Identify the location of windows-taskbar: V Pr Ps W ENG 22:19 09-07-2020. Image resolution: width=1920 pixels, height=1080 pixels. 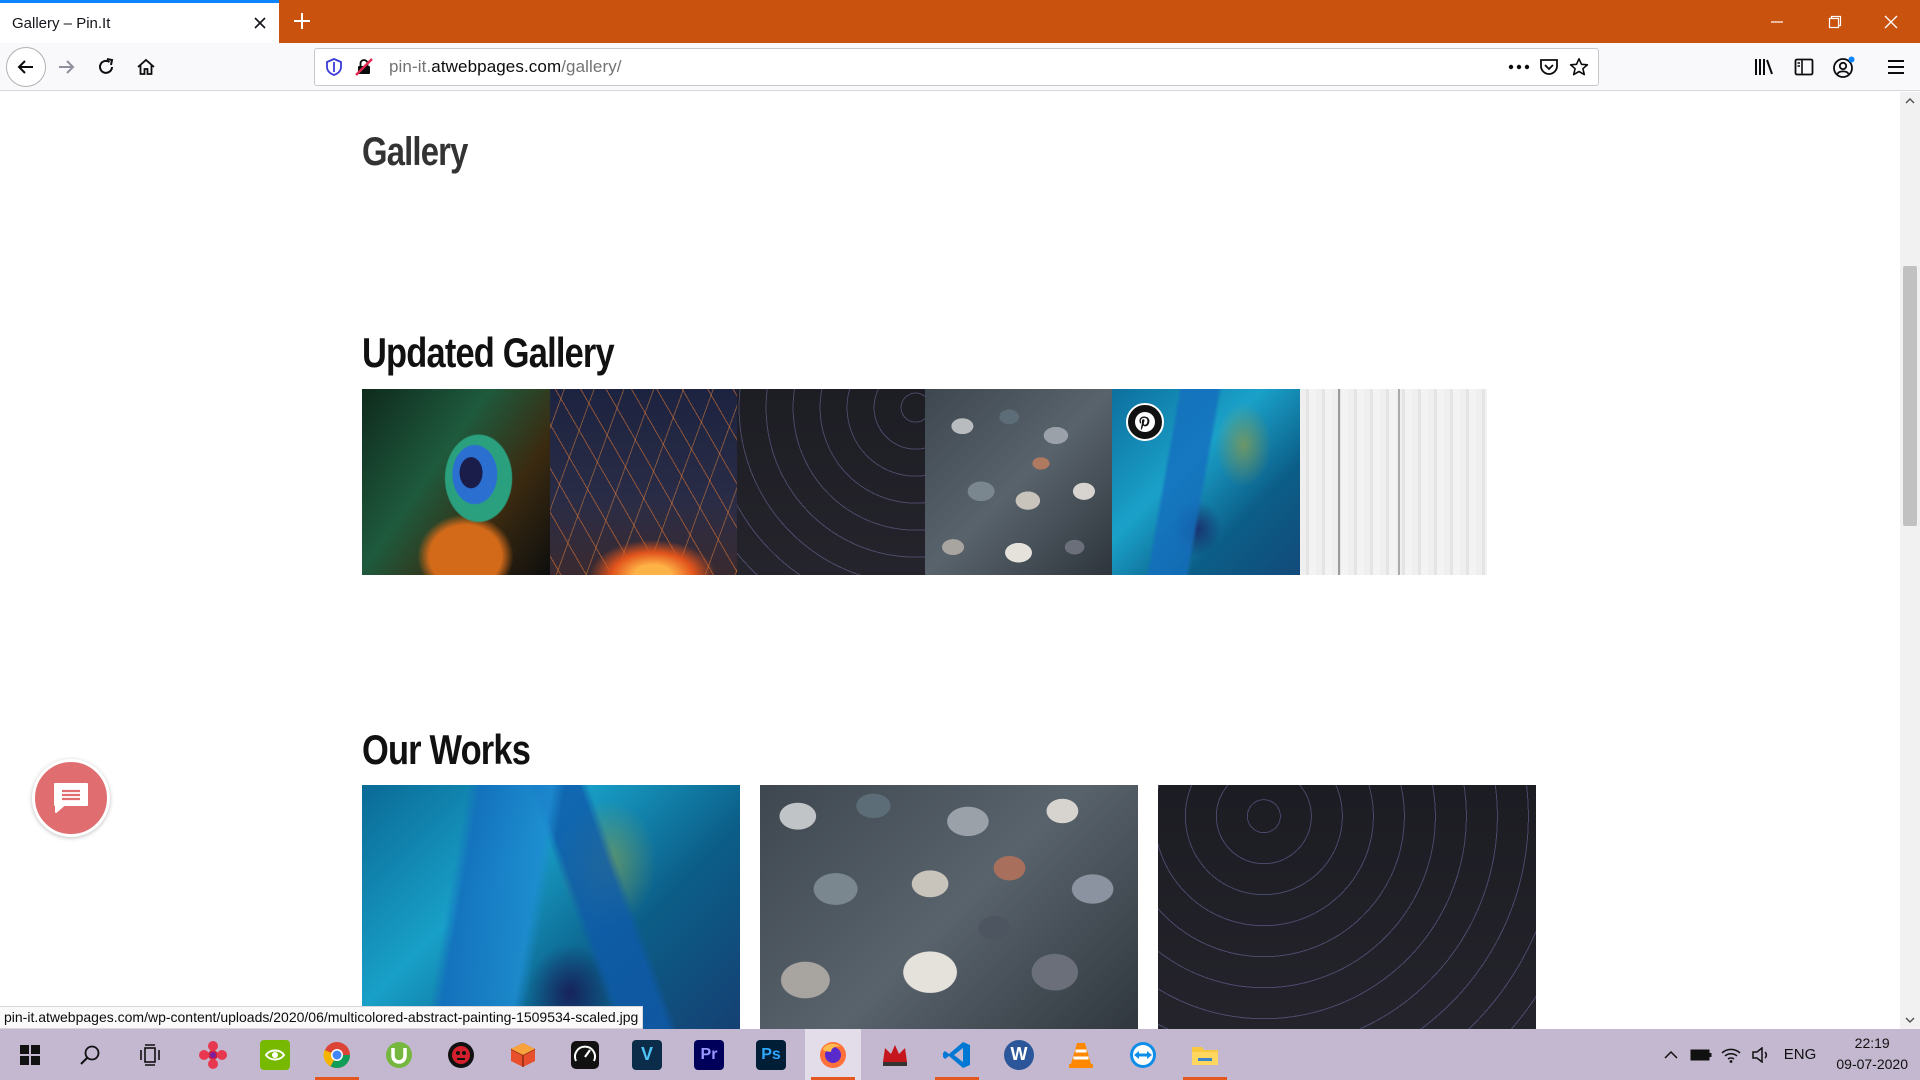
(960, 1054).